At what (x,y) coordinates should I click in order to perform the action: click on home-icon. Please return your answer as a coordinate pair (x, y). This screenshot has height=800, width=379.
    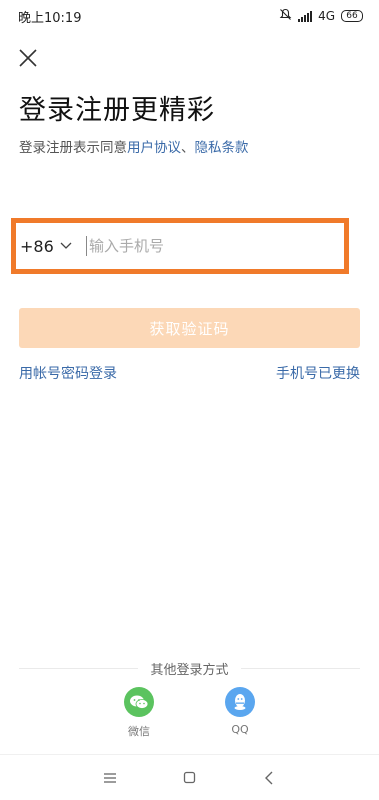
    Looking at the image, I should click on (189, 777).